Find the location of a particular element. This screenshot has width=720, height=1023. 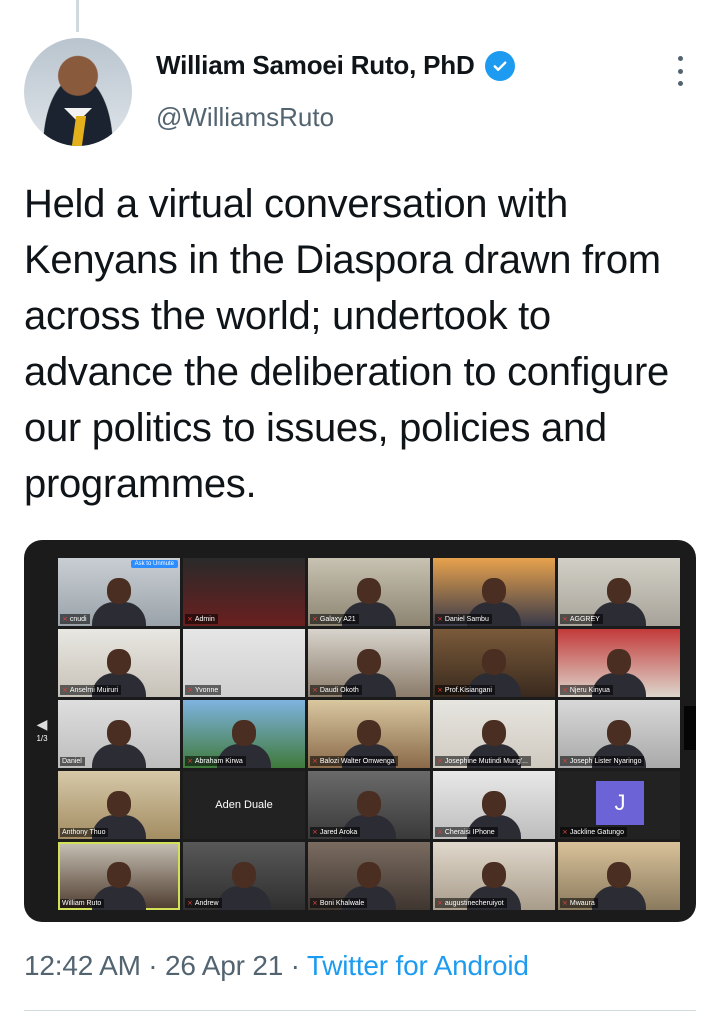

participant-tile: ⨯ augustinecheruiyot is located at coordinates (494, 876).